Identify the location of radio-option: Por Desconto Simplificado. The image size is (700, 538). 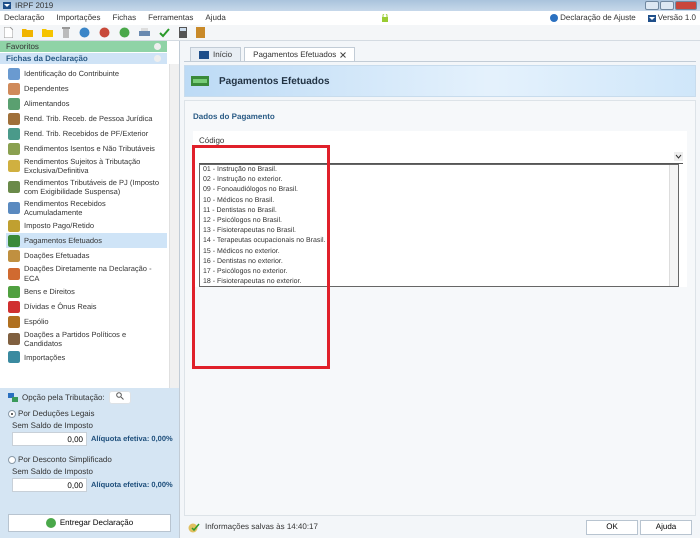
(89, 460).